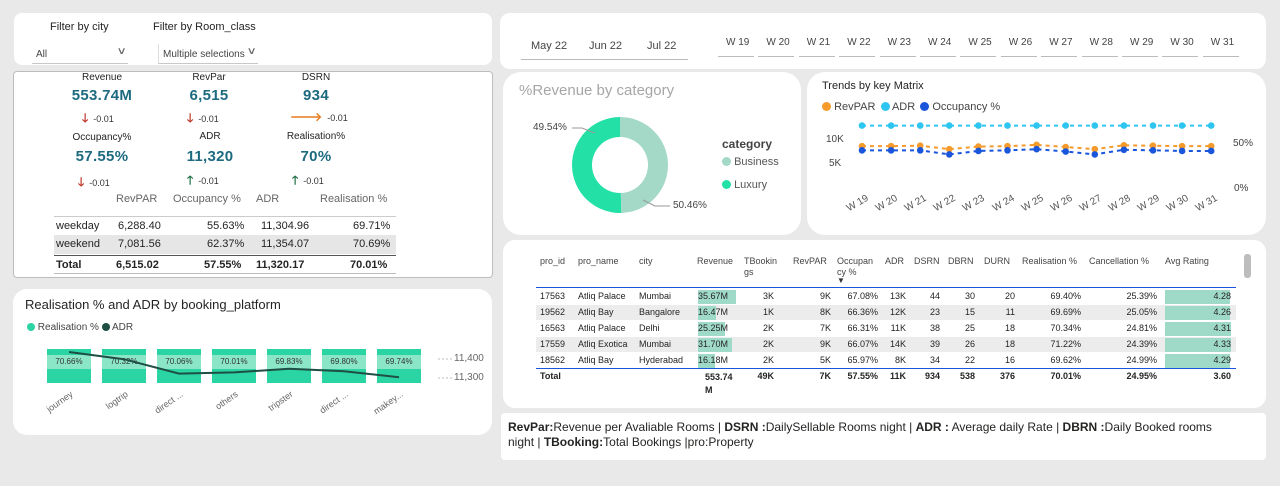 The width and height of the screenshot is (1280, 486). Describe the element at coordinates (646, 261) in the screenshot. I see `column-header: city` at that location.